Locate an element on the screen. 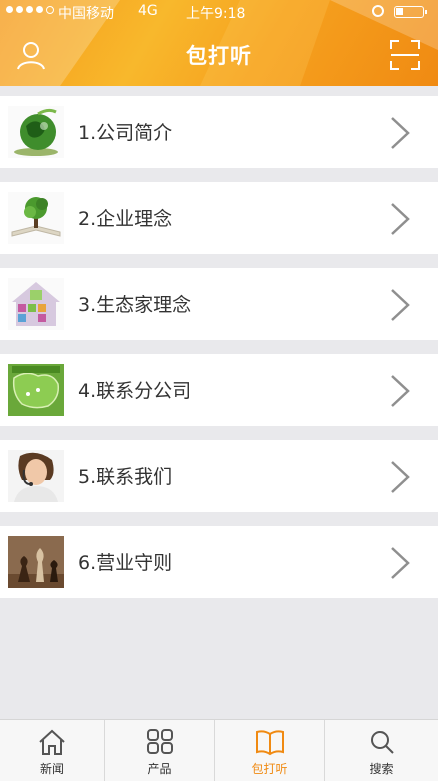  scan-icon is located at coordinates (405, 55).